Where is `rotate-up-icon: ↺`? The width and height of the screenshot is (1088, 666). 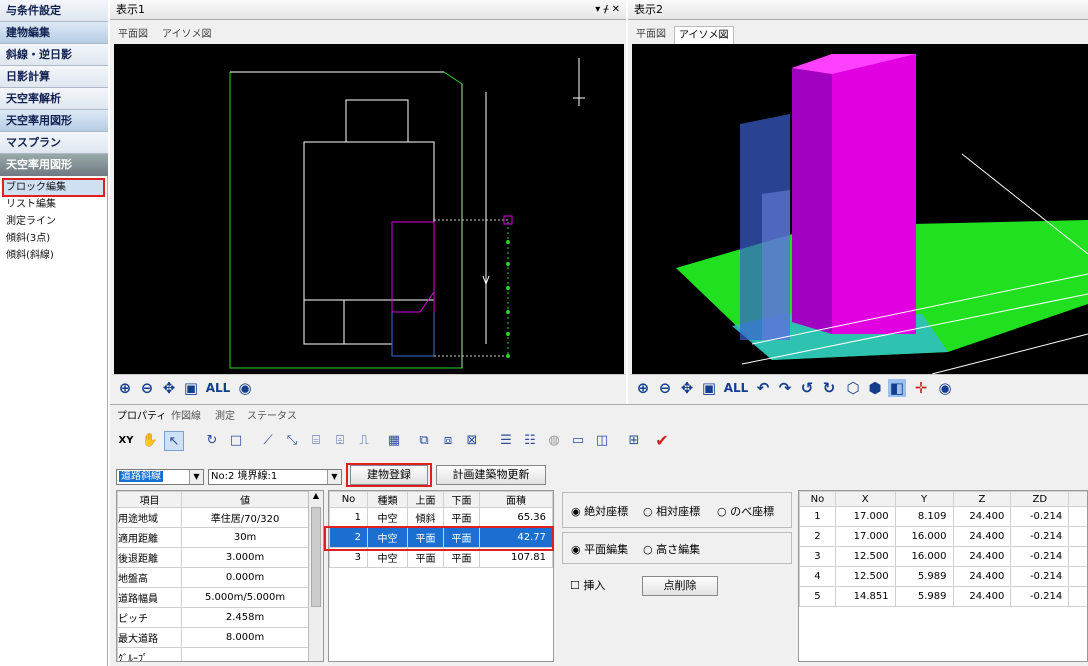 rotate-up-icon: ↺ is located at coordinates (807, 388).